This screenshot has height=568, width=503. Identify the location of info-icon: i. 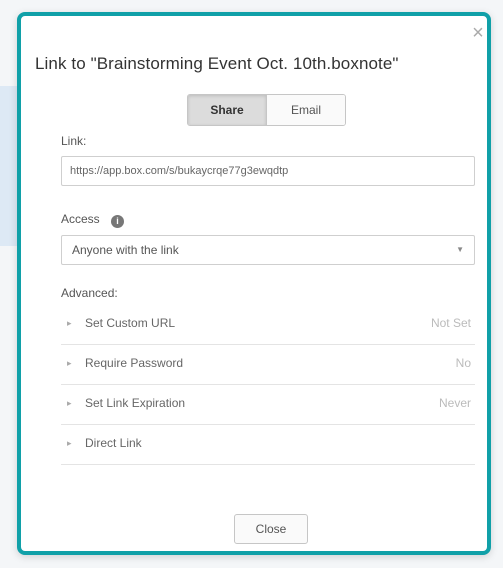
(118, 221).